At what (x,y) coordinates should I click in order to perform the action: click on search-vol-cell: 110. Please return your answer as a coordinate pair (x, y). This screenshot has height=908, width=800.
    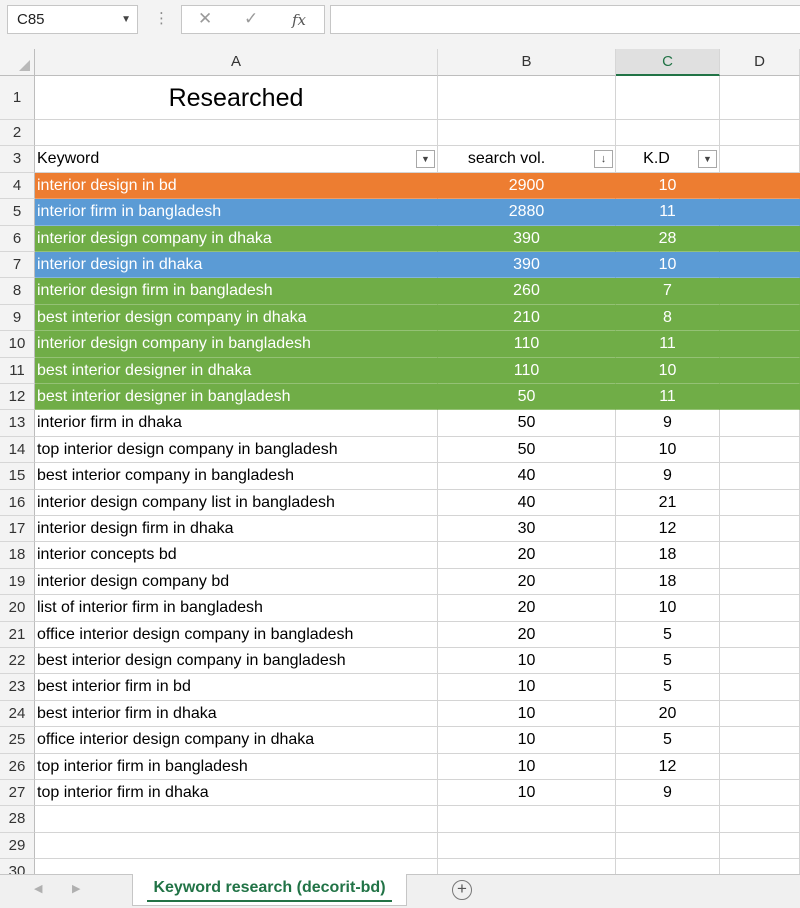
    Looking at the image, I should click on (527, 371).